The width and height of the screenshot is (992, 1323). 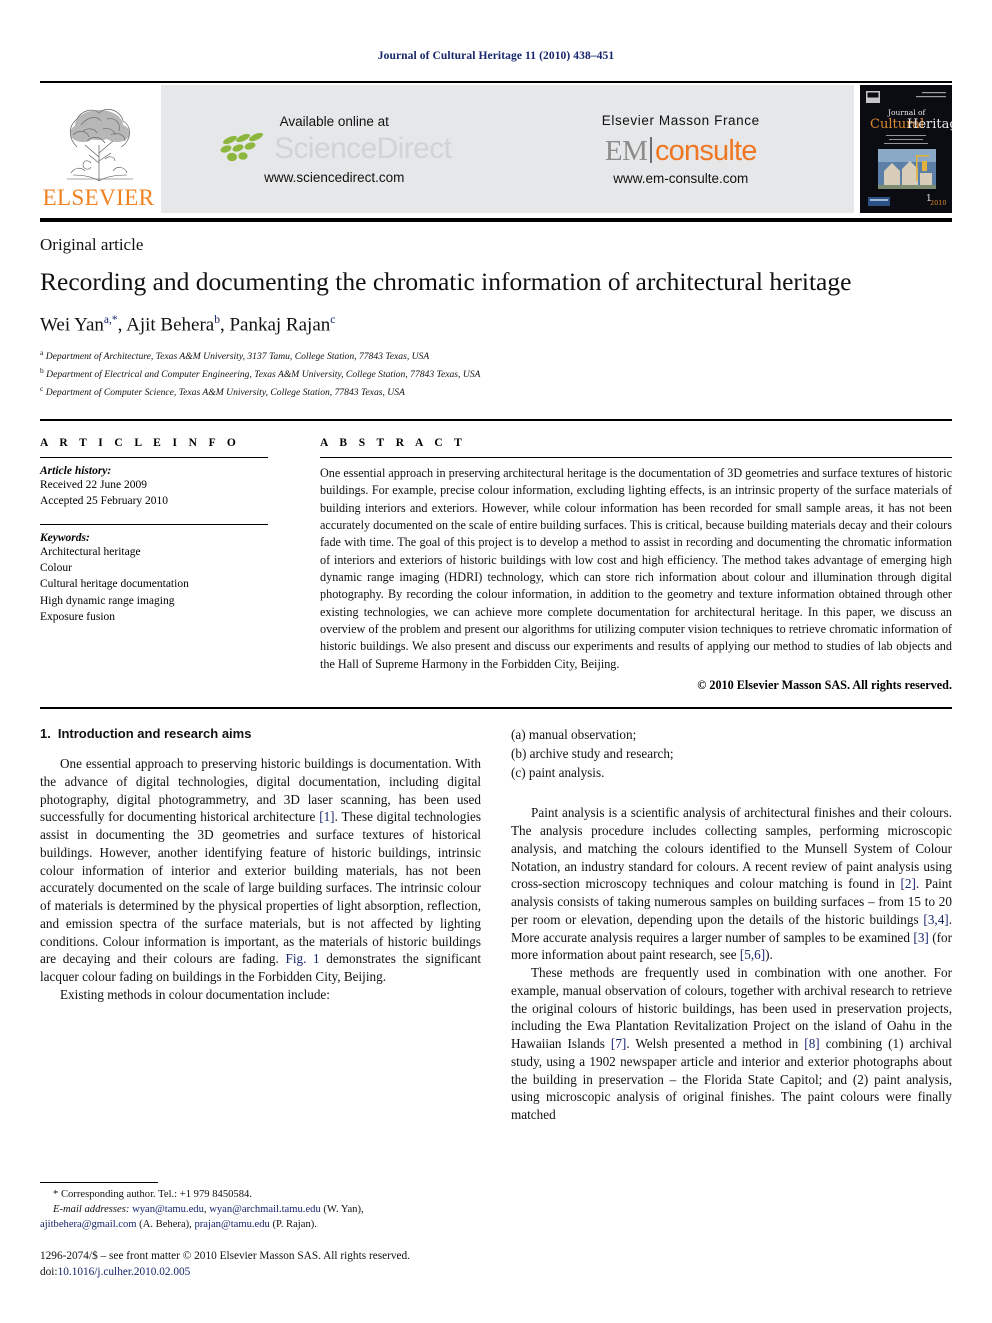 I want to click on list-item: (b) archive study and research;, so click(x=592, y=753).